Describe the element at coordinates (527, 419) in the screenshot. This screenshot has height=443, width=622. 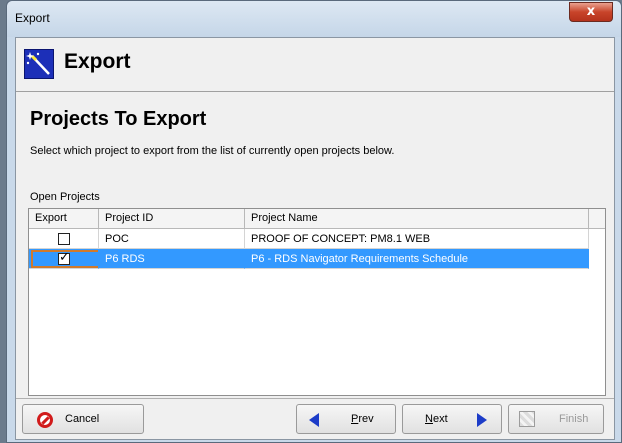
I see `checkered-flag-icon` at that location.